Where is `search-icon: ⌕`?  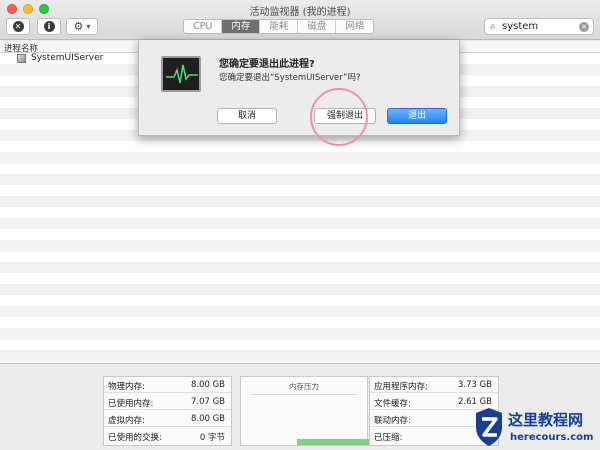 search-icon: ⌕ is located at coordinates (493, 26).